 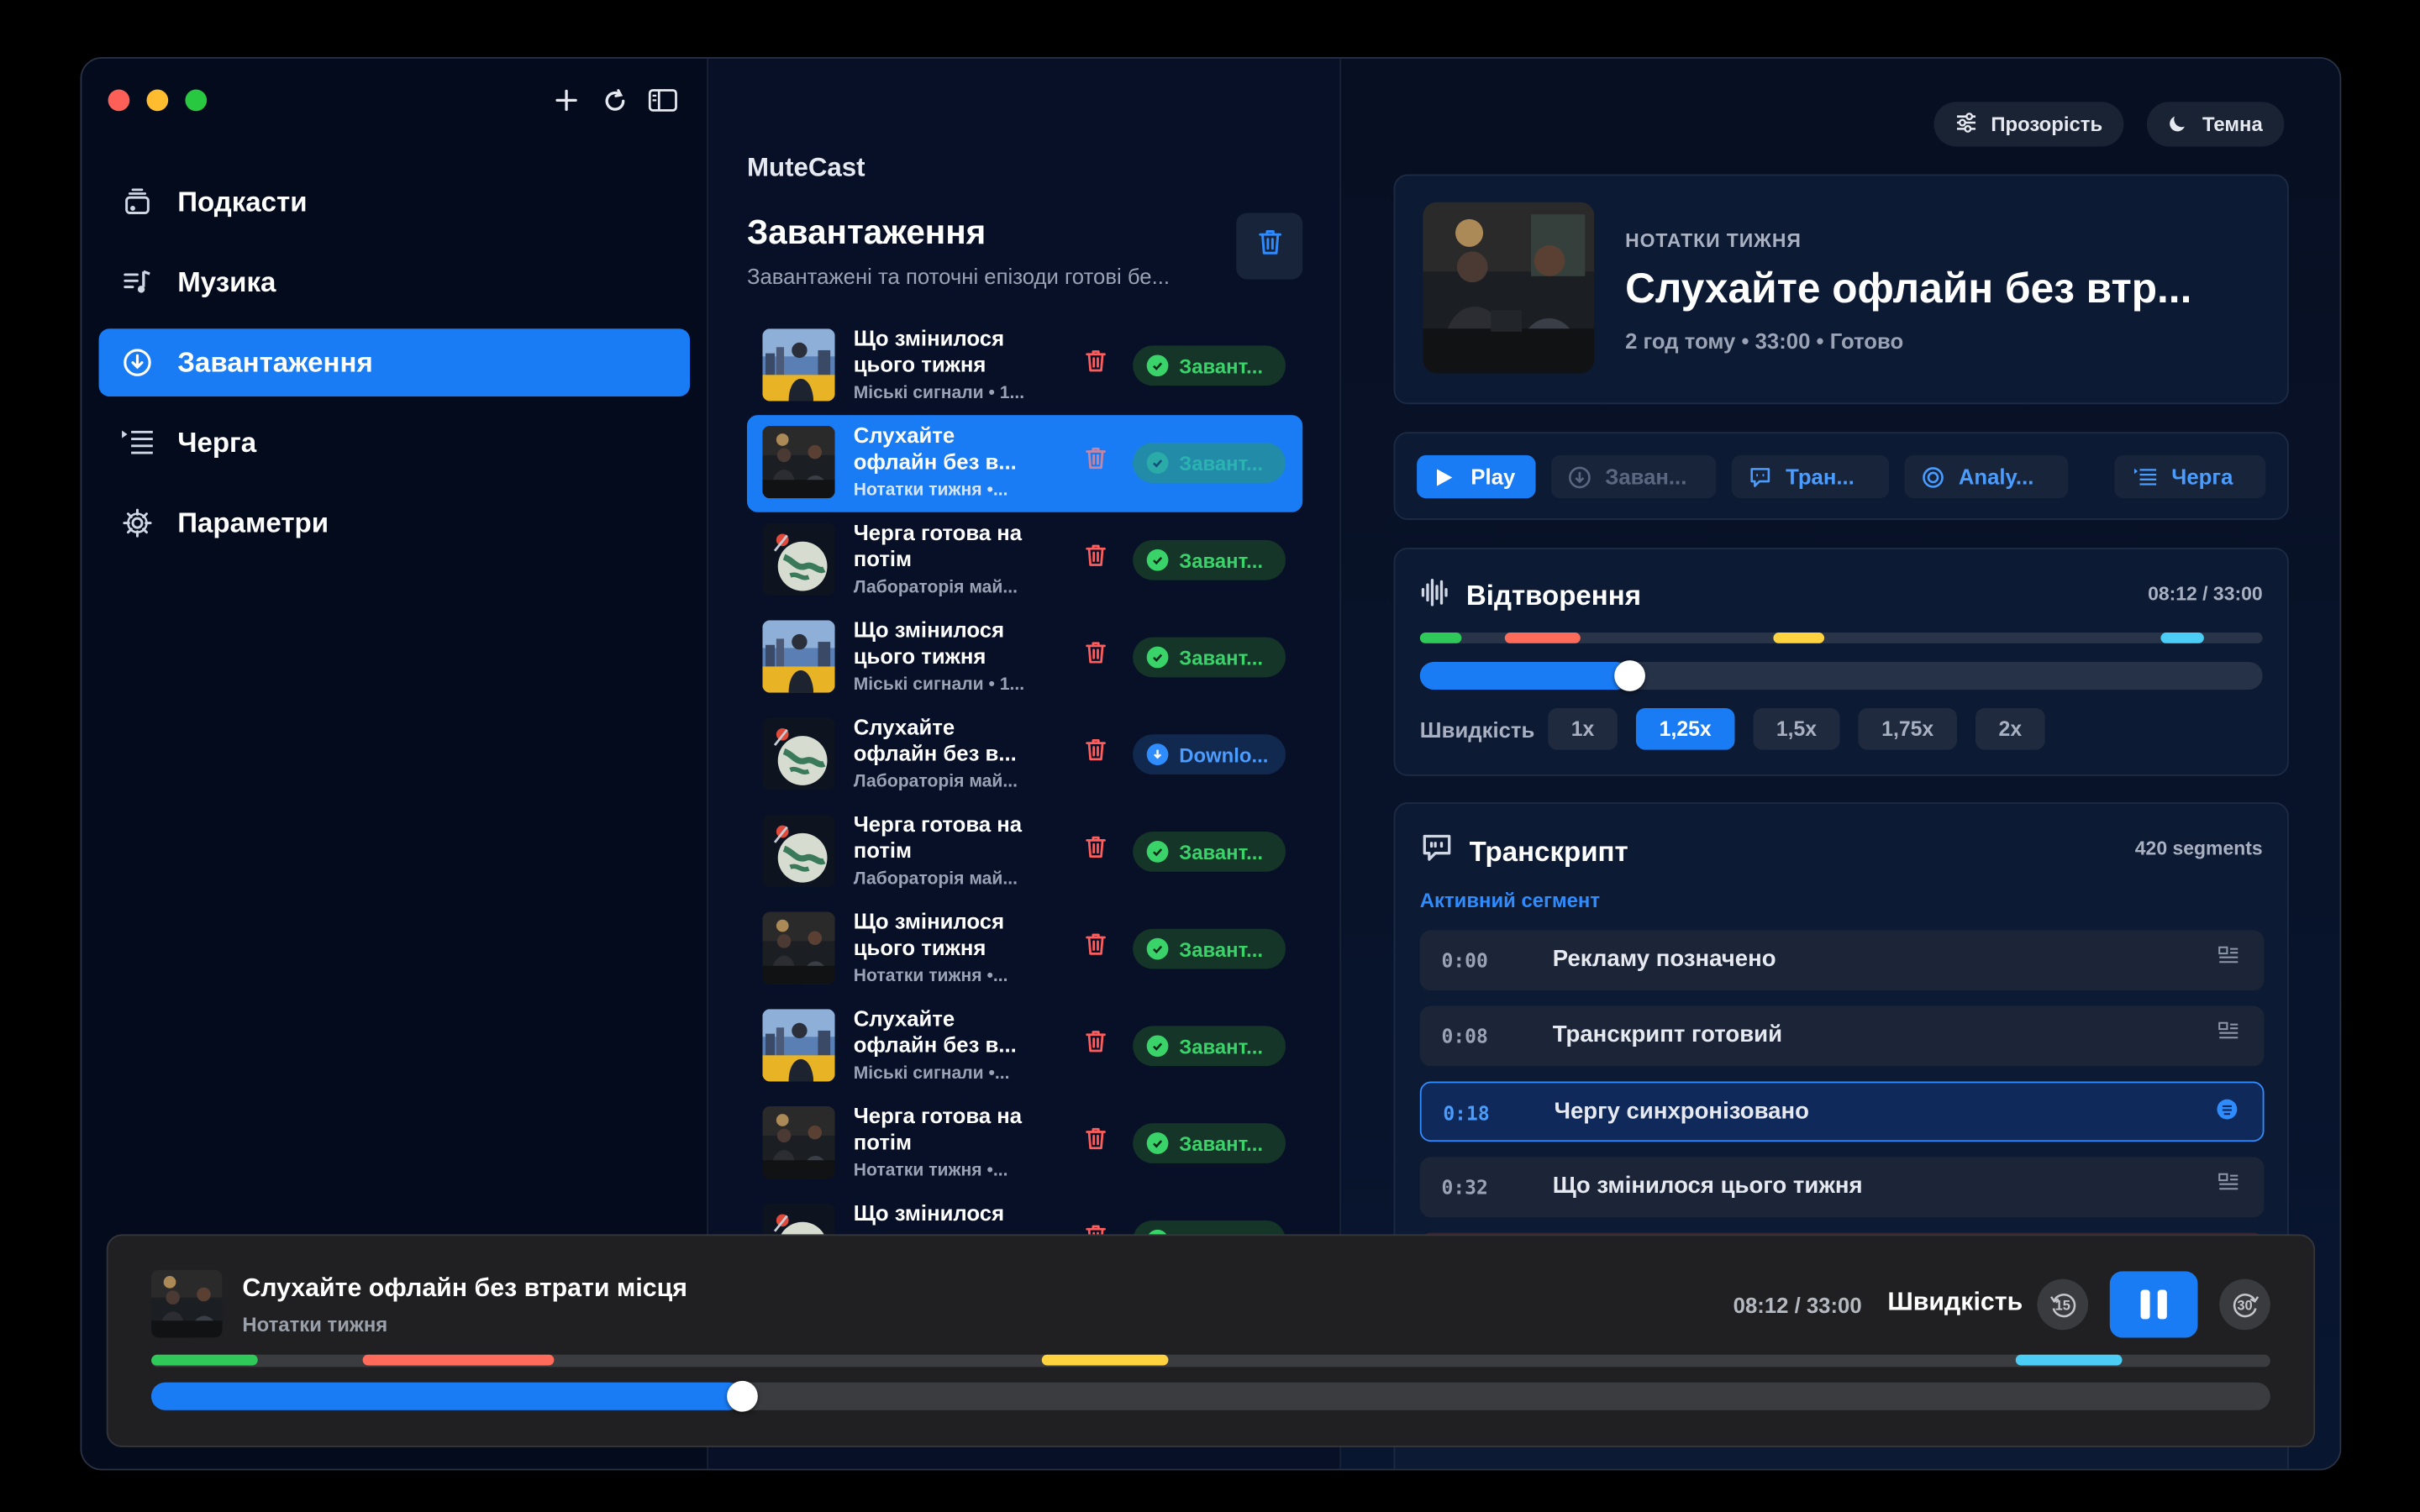 What do you see at coordinates (1841, 638) in the screenshot?
I see `chapter-markers` at bounding box center [1841, 638].